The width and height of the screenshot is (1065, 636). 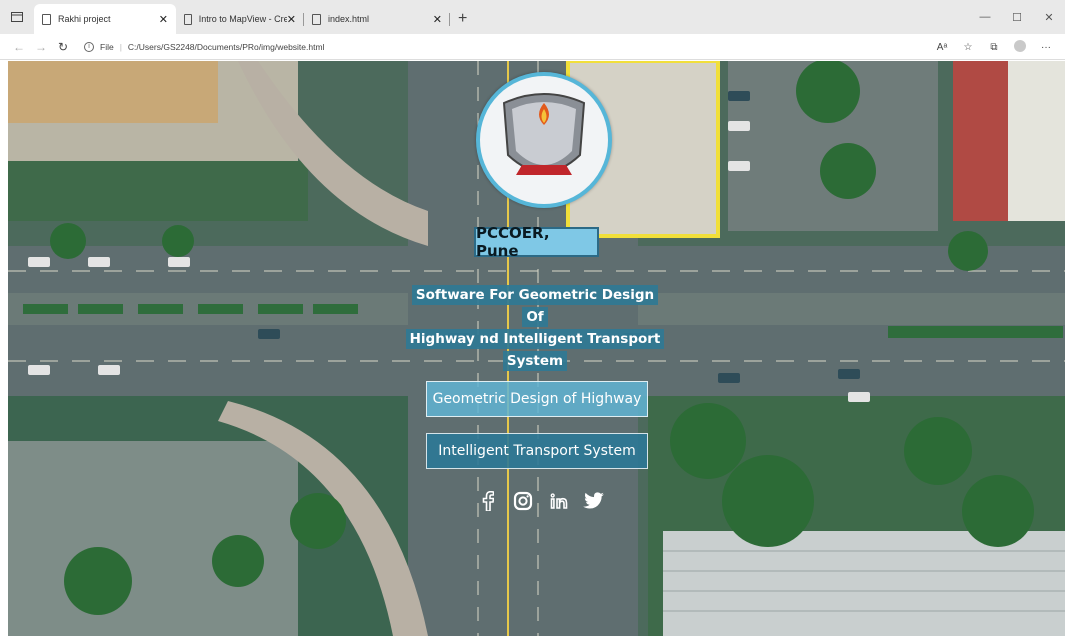 I want to click on title-line: System, so click(x=535, y=361).